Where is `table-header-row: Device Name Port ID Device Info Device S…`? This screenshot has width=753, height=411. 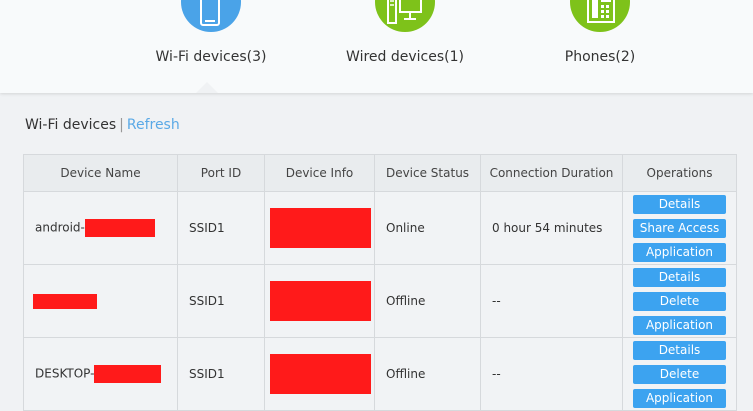 table-header-row: Device Name Port ID Device Info Device S… is located at coordinates (380, 173).